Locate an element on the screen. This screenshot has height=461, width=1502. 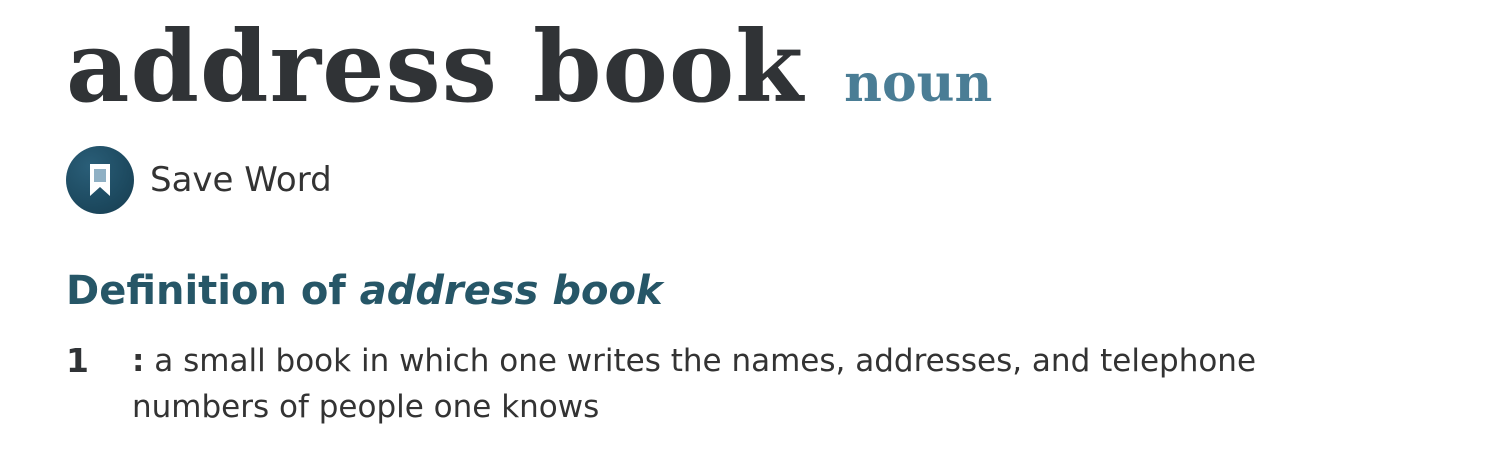
definition-heading: Definition of address book is located at coordinates (364, 291).